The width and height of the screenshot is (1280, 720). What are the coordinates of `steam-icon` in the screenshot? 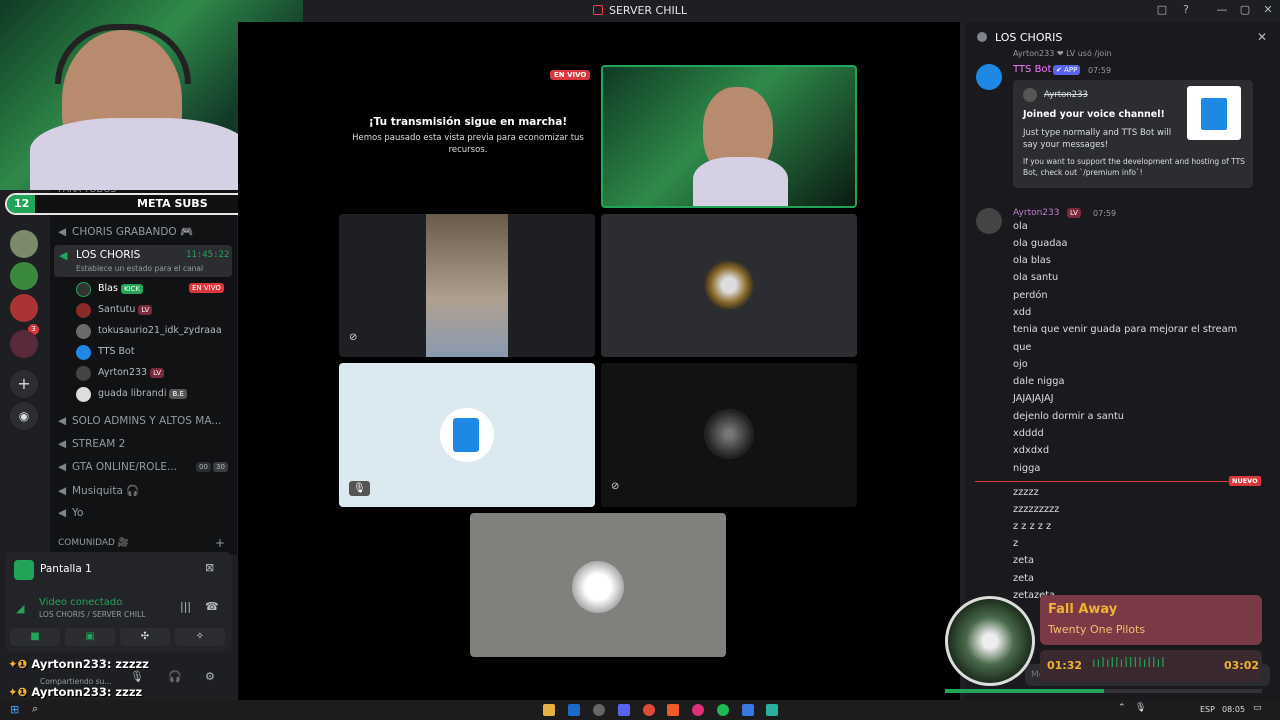 It's located at (574, 710).